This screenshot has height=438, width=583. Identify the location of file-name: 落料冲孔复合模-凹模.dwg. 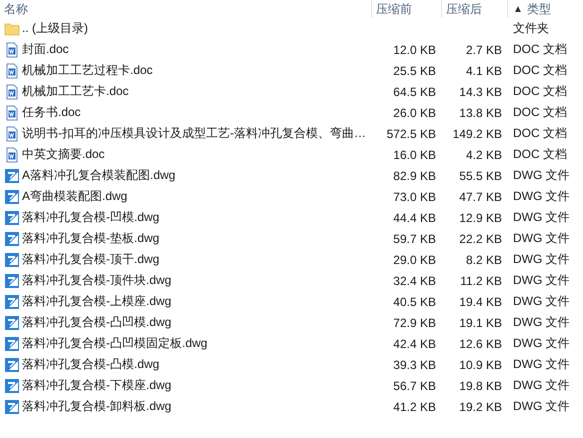
(91, 217).